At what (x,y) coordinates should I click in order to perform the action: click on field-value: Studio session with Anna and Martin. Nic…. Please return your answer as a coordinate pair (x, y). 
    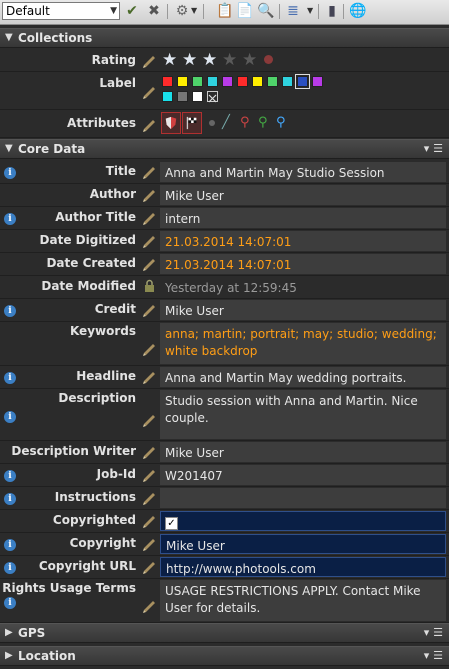
    Looking at the image, I should click on (303, 414).